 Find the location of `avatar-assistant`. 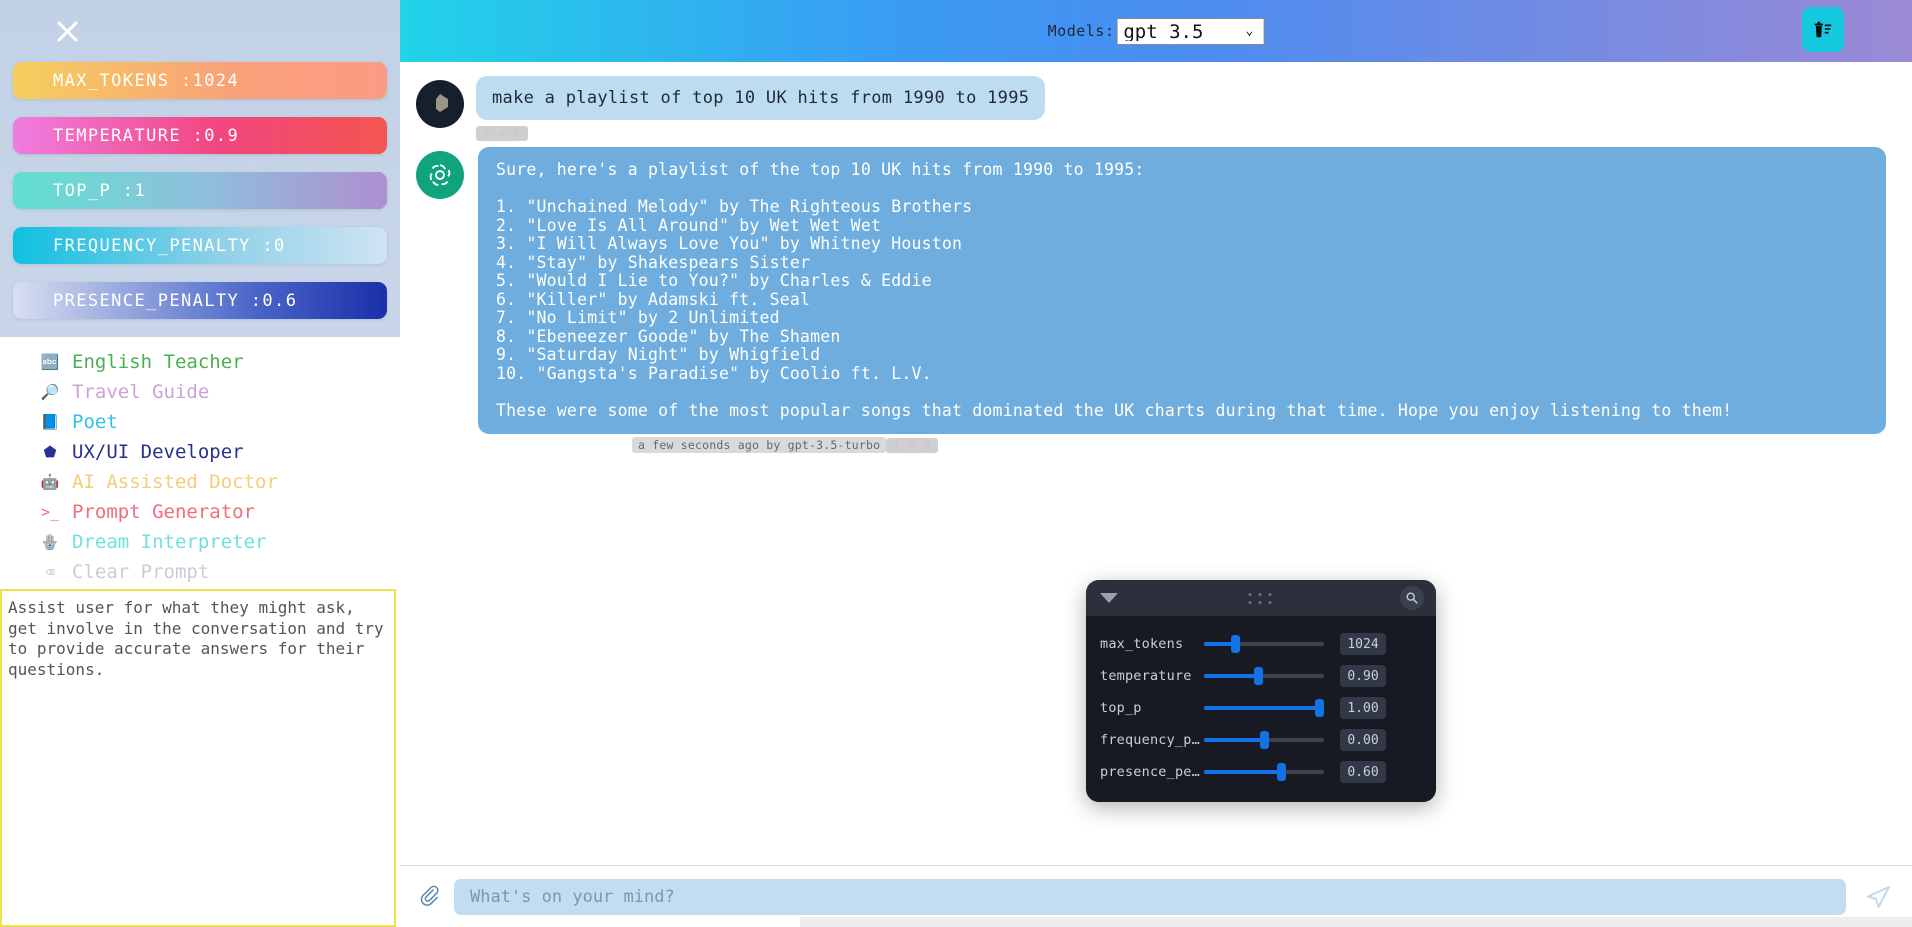

avatar-assistant is located at coordinates (440, 175).